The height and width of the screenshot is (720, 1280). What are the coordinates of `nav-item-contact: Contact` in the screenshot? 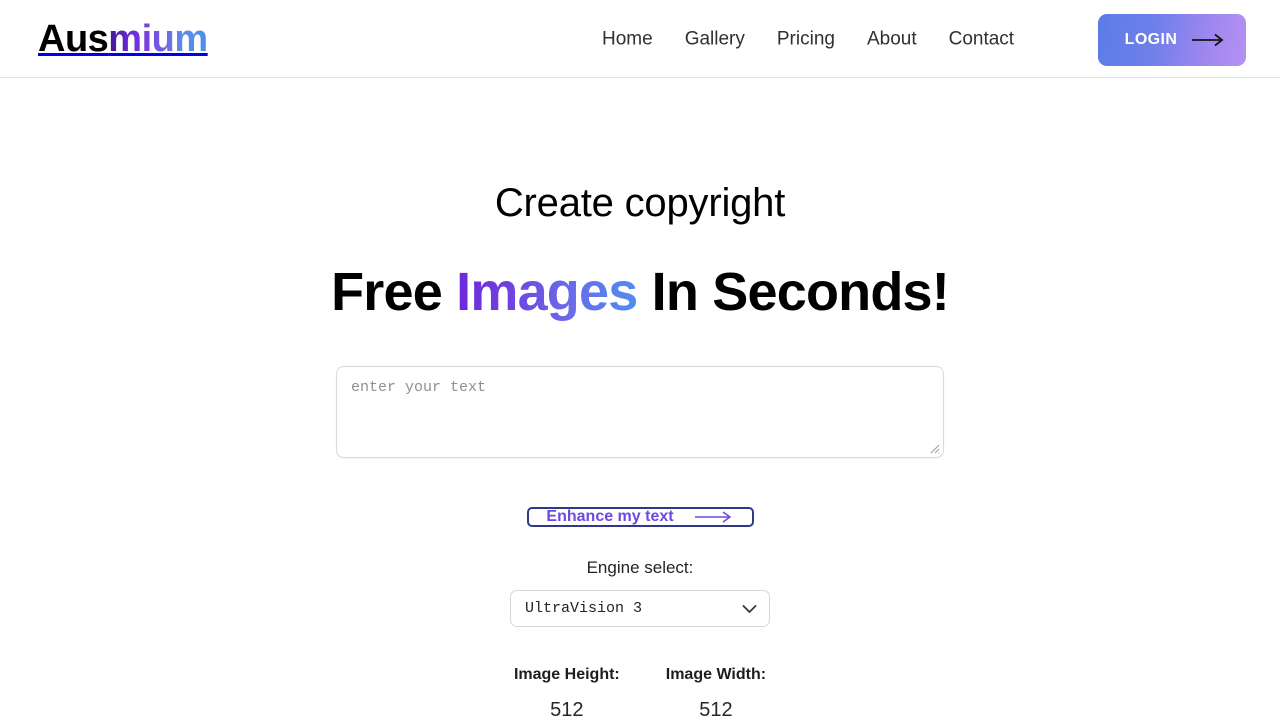 It's located at (981, 38).